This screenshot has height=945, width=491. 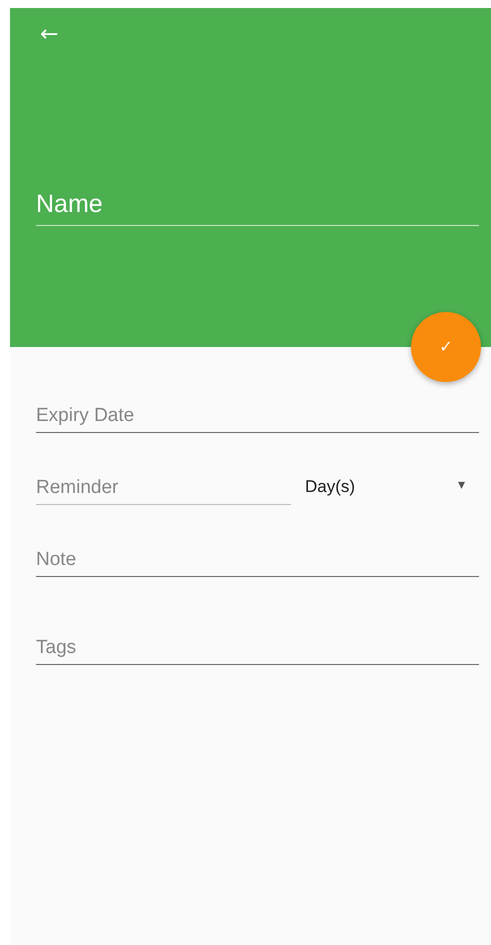 What do you see at coordinates (330, 487) in the screenshot?
I see `unit-value: Day(s)` at bounding box center [330, 487].